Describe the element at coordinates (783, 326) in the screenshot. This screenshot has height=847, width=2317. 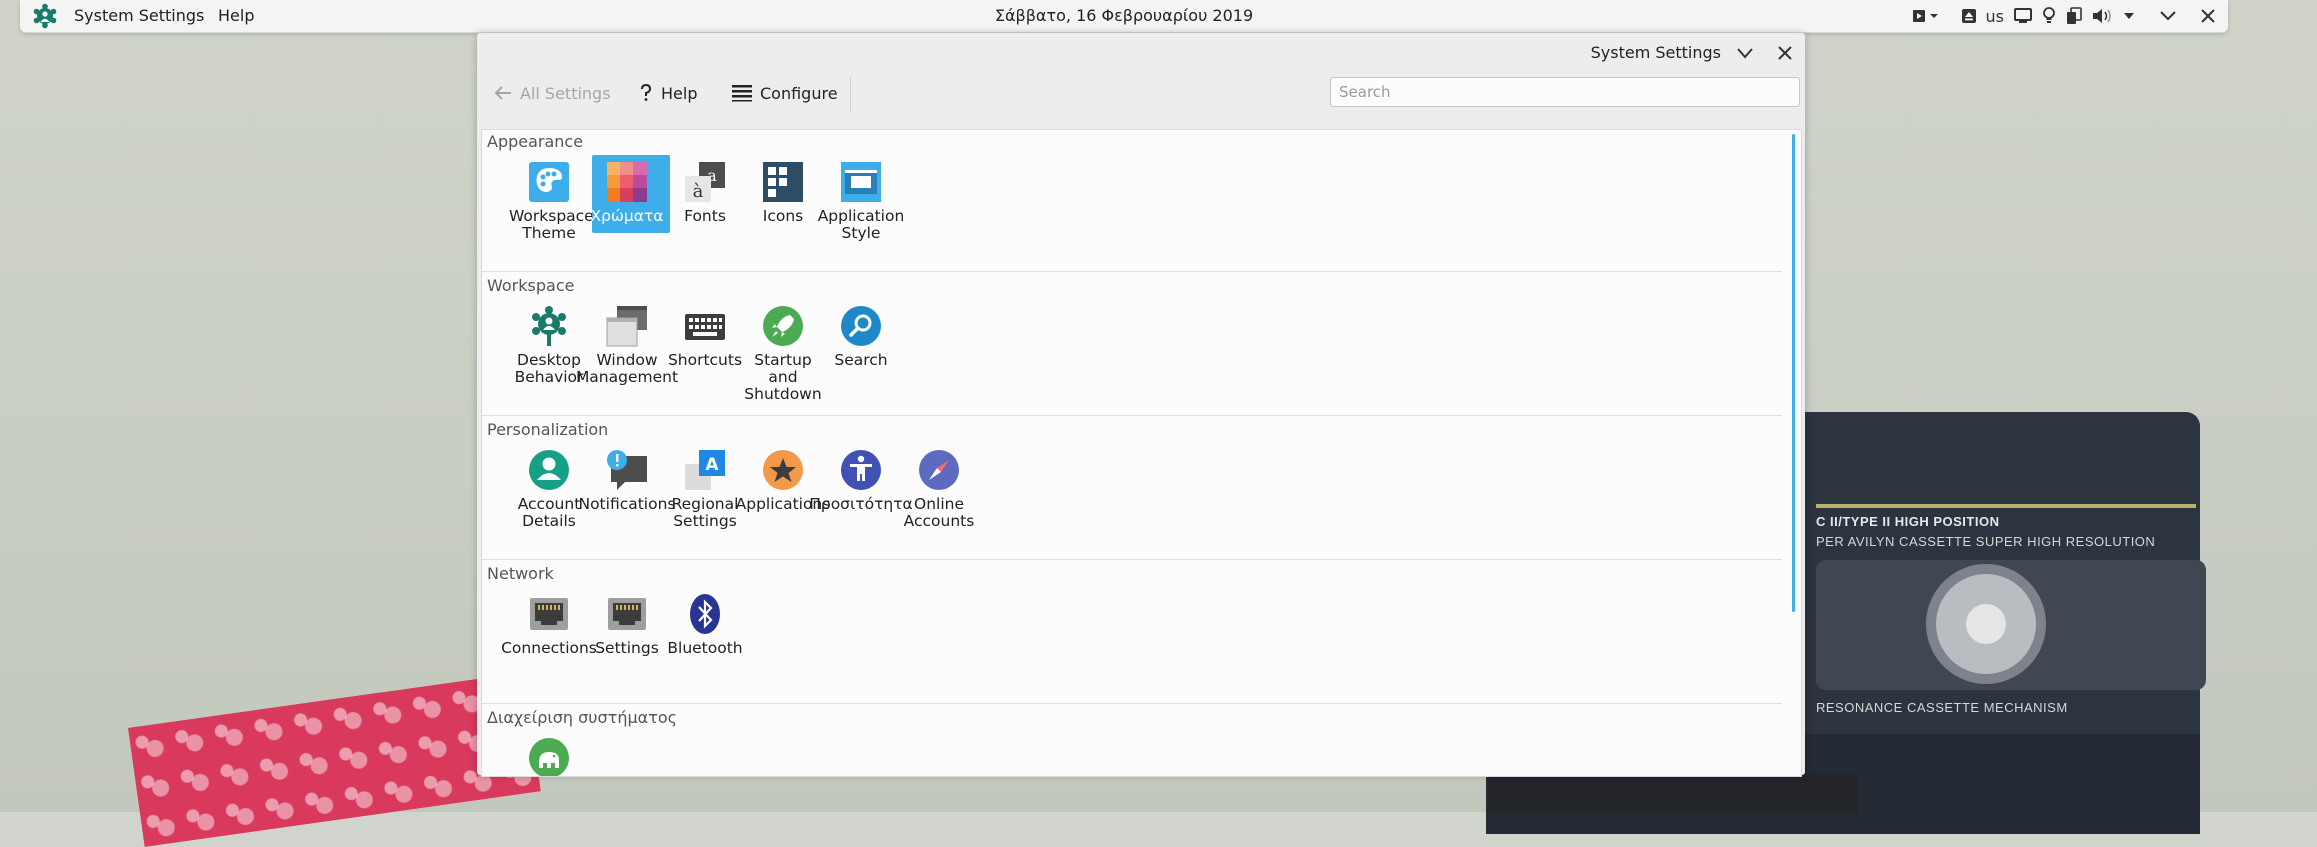
I see `rocket-icon` at that location.